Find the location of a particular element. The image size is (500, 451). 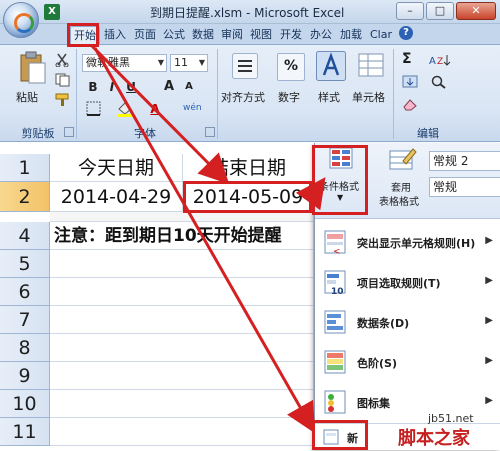

watermark: jb51.net 脚本之家 is located at coordinates (435, 431).